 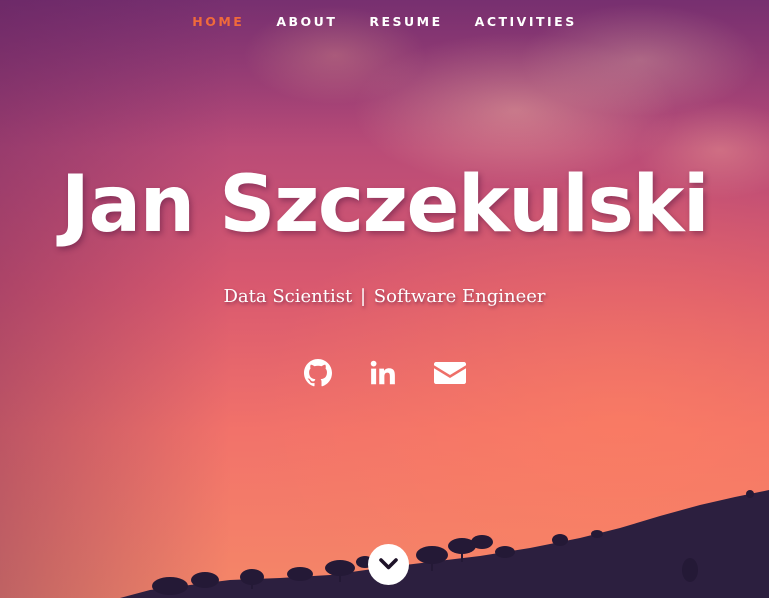 What do you see at coordinates (218, 21) in the screenshot?
I see `nav-home: HOME` at bounding box center [218, 21].